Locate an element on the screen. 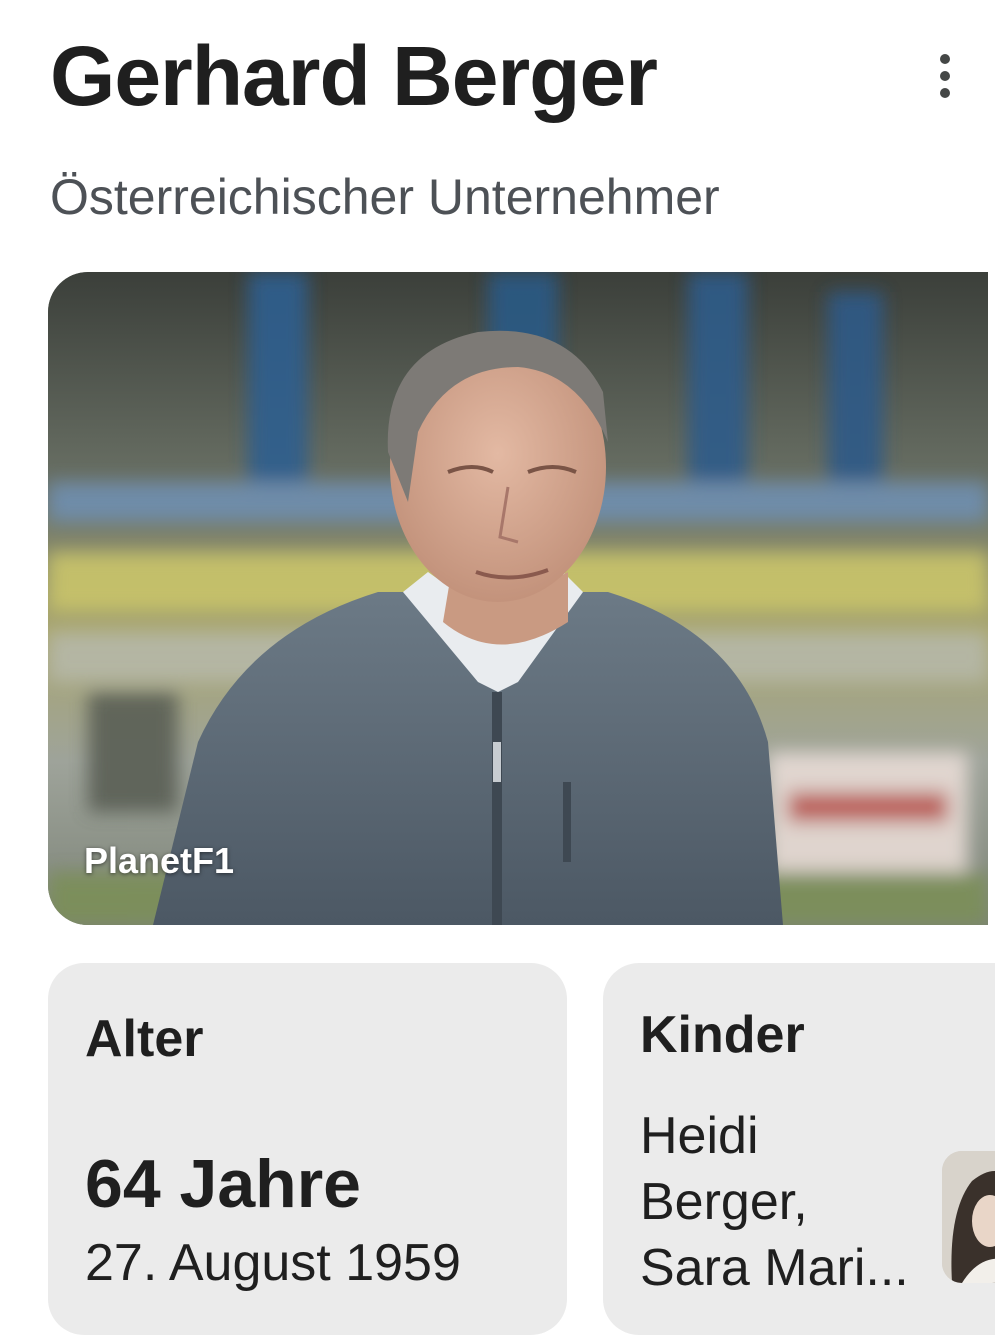 The image size is (995, 1339). child-photo is located at coordinates (968, 1217).